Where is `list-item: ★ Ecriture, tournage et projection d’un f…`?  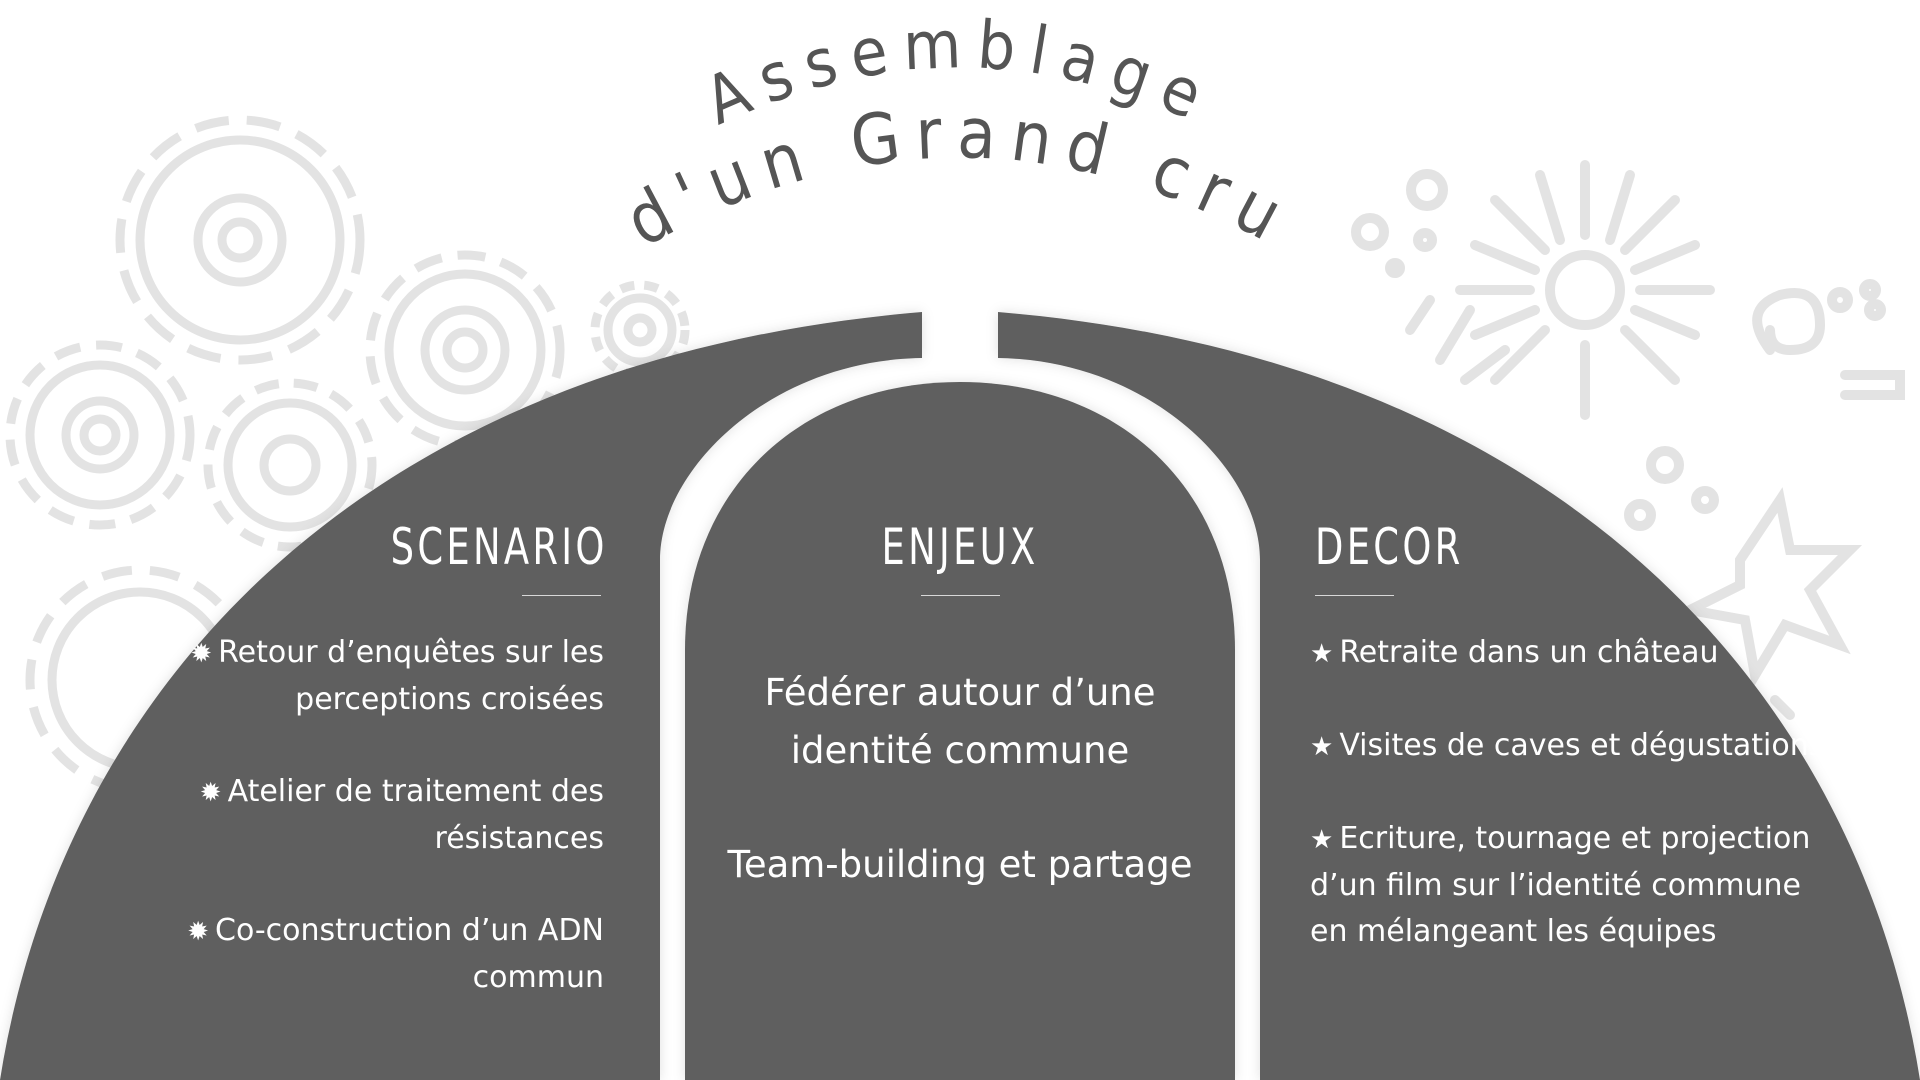
list-item: ★ Ecriture, tournage et projection d’un f… is located at coordinates (1570, 885).